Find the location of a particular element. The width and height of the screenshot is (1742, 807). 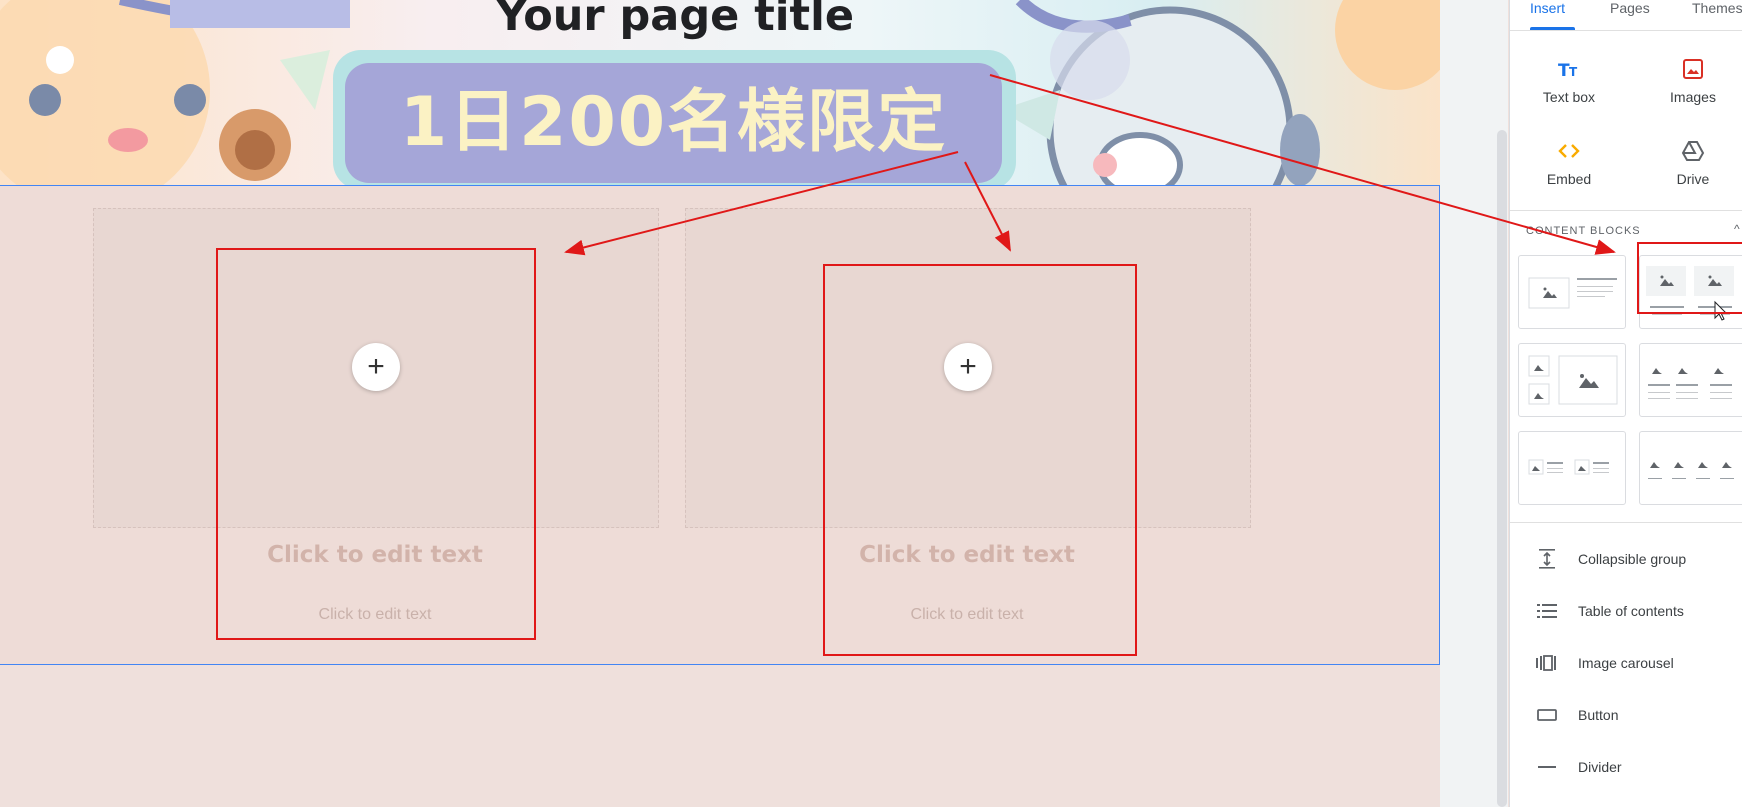

page-title: Your page title is located at coordinates (675, 23).